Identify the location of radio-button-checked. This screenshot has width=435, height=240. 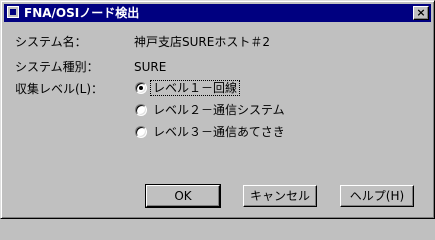
(141, 88).